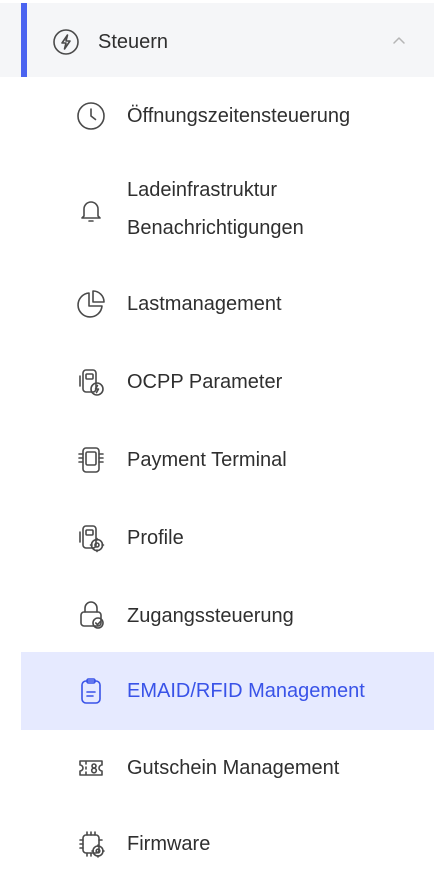 The image size is (434, 875). What do you see at coordinates (217, 40) in the screenshot?
I see `nav-group-steuern: Steuern` at bounding box center [217, 40].